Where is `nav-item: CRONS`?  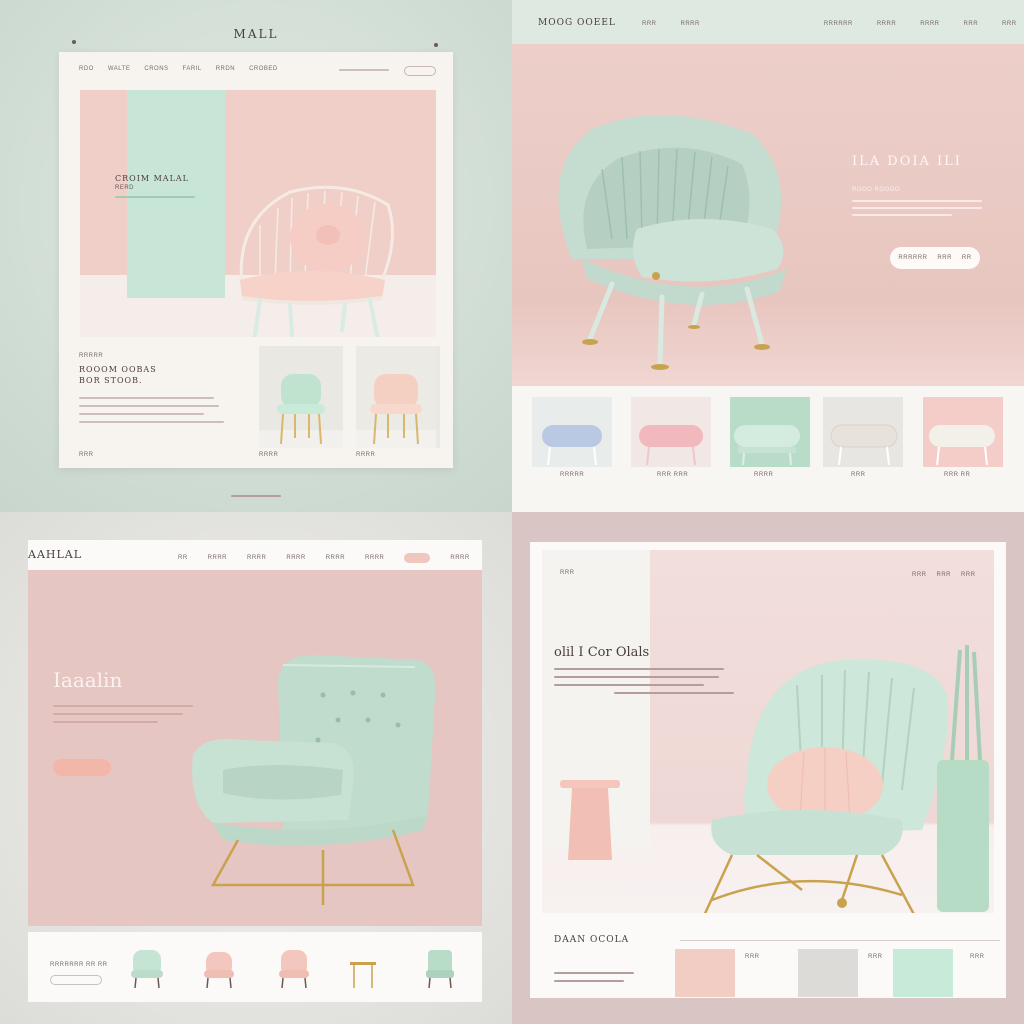
nav-item: CRONS is located at coordinates (156, 69).